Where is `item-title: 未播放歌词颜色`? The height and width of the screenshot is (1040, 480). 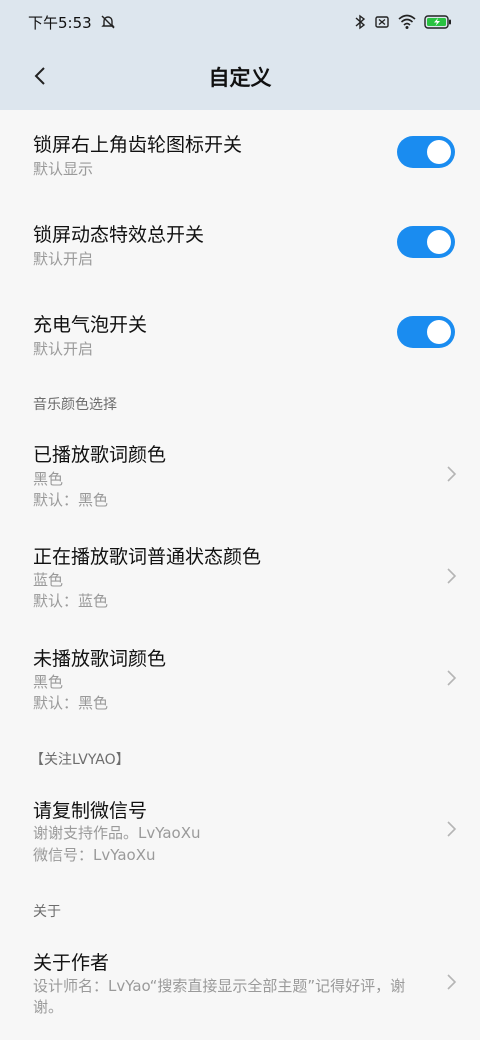
item-title: 未播放歌词颜色 is located at coordinates (100, 659).